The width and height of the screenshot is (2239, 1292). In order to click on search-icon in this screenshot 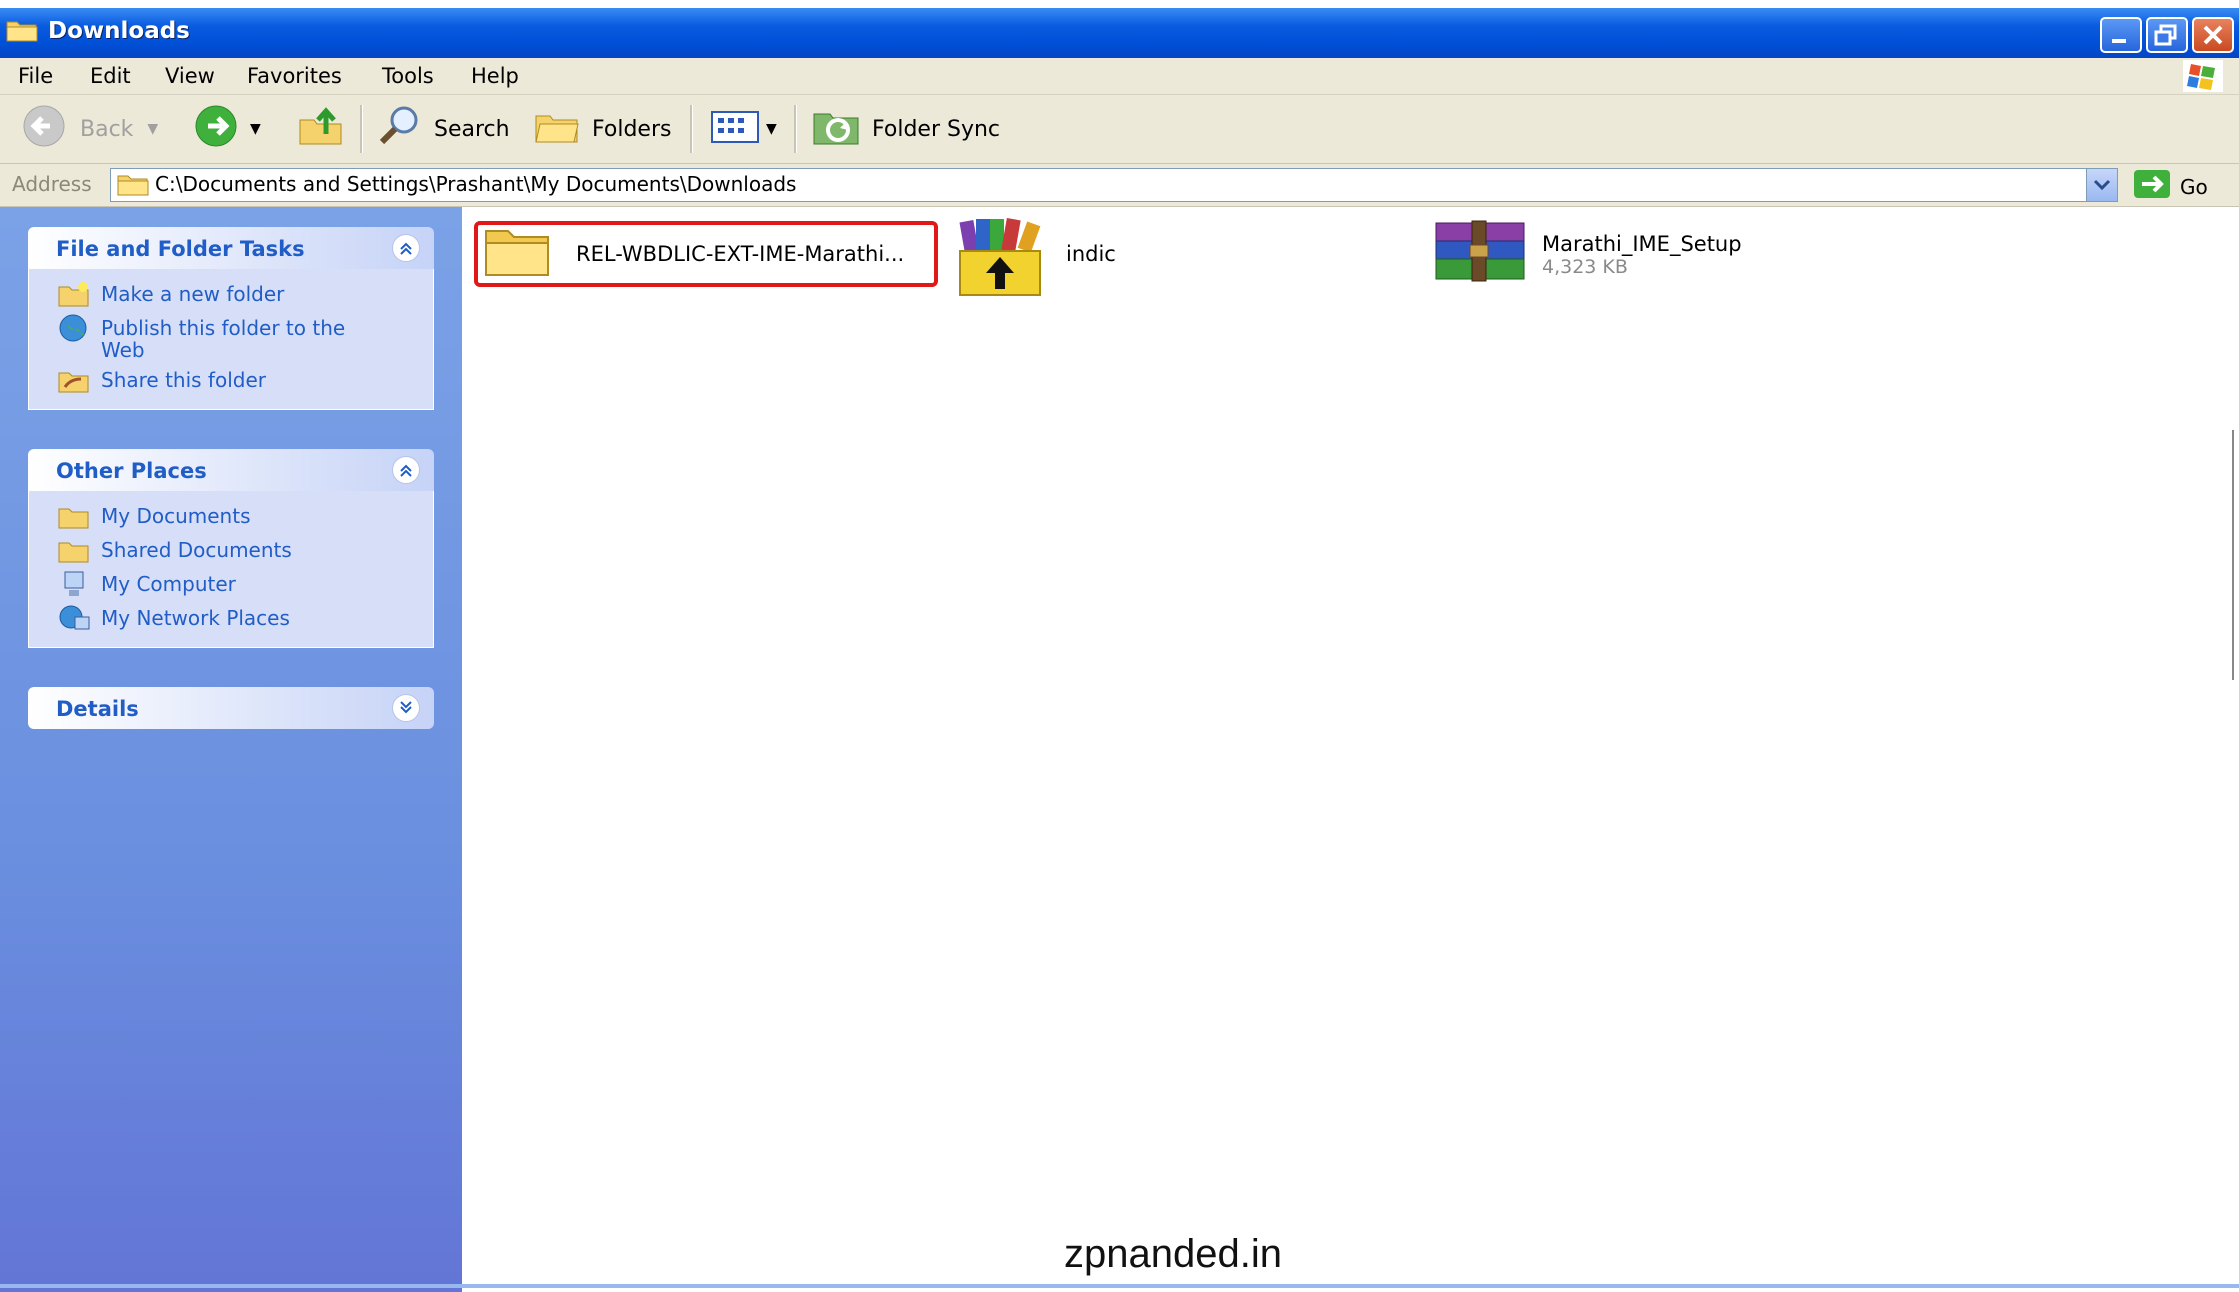, I will do `click(399, 129)`.